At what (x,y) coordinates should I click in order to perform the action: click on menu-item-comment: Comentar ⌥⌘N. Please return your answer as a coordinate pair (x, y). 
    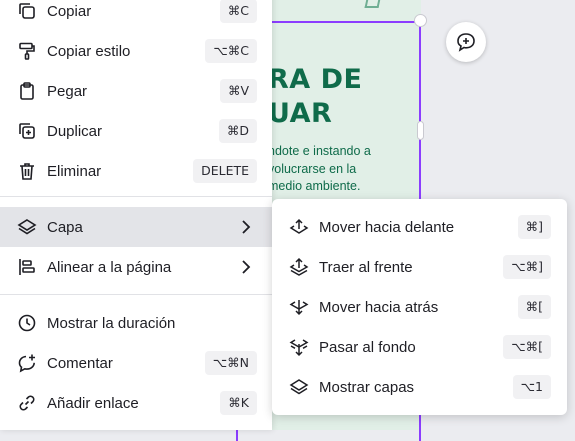
    Looking at the image, I should click on (136, 363).